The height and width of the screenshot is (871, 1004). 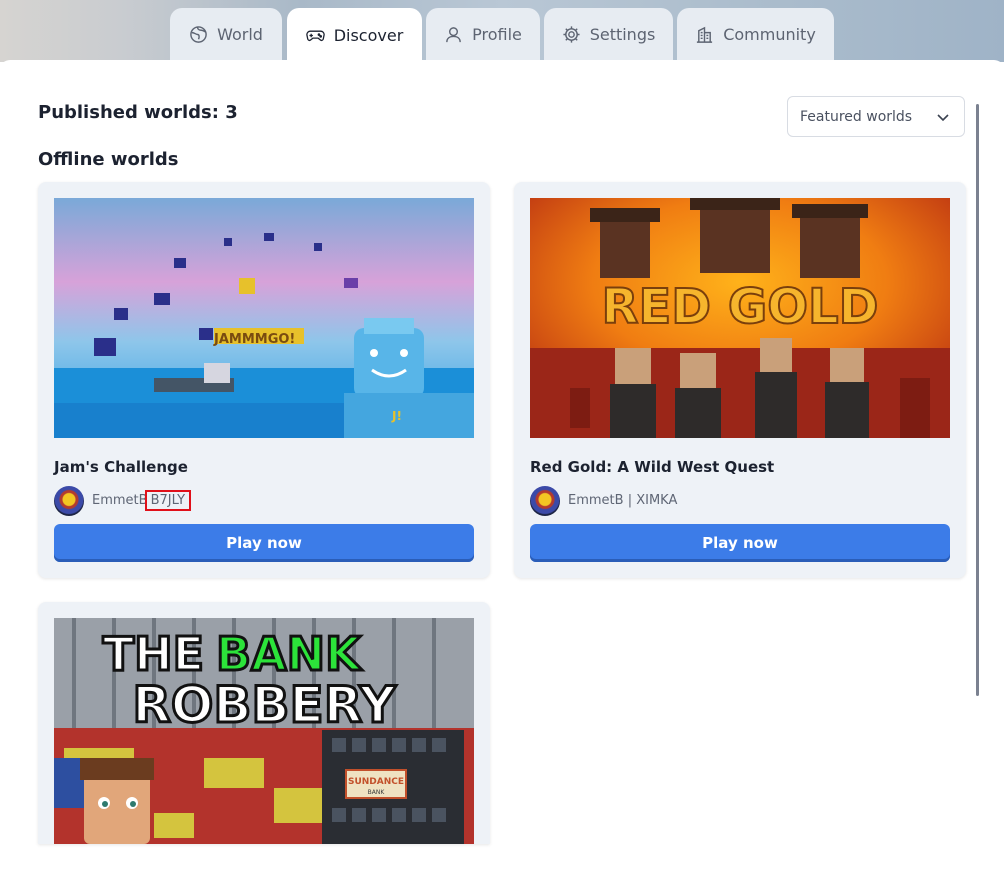 I want to click on world-author: EmmetB | XIMKA, so click(x=622, y=500).